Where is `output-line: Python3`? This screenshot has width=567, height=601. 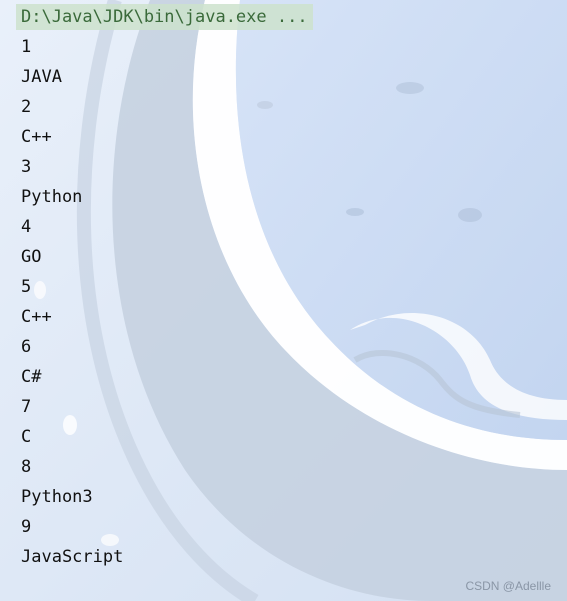
output-line: Python3 is located at coordinates (57, 497).